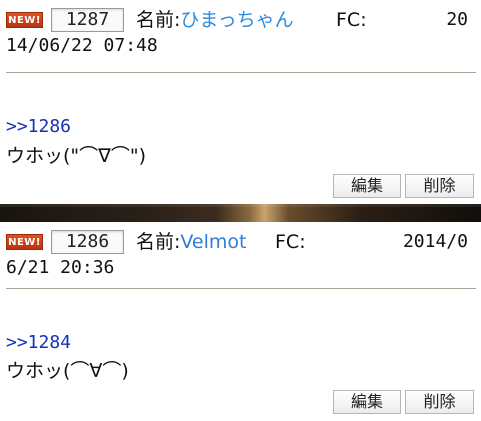  I want to click on post-number: 1286, so click(87, 242).